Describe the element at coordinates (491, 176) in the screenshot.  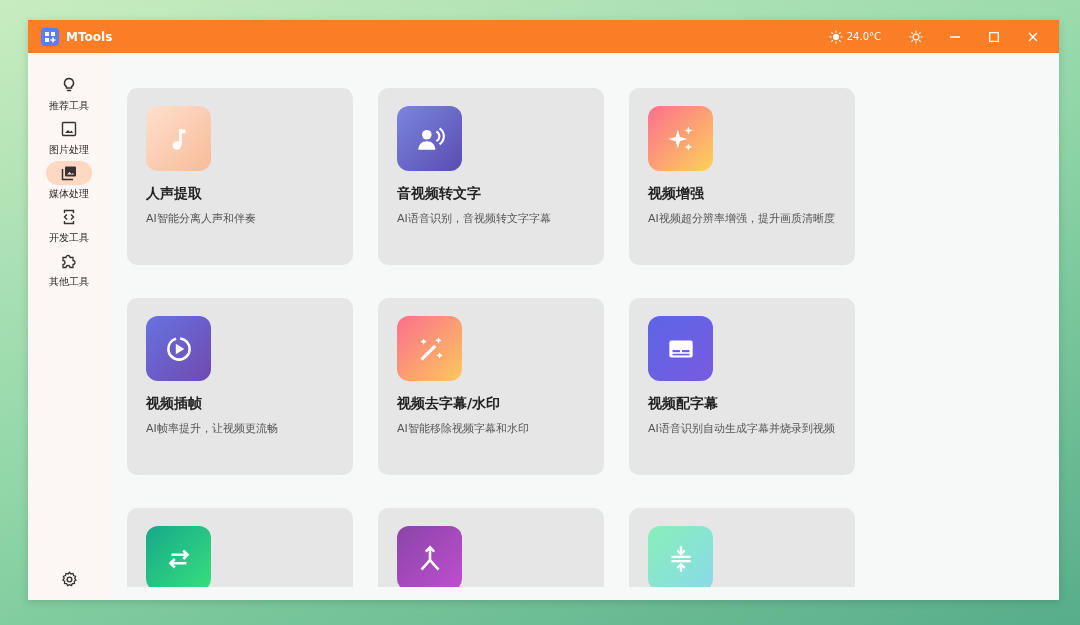
I see `tool-card: 音视频转文字 AI语音识别，音视频转文字字幕` at that location.